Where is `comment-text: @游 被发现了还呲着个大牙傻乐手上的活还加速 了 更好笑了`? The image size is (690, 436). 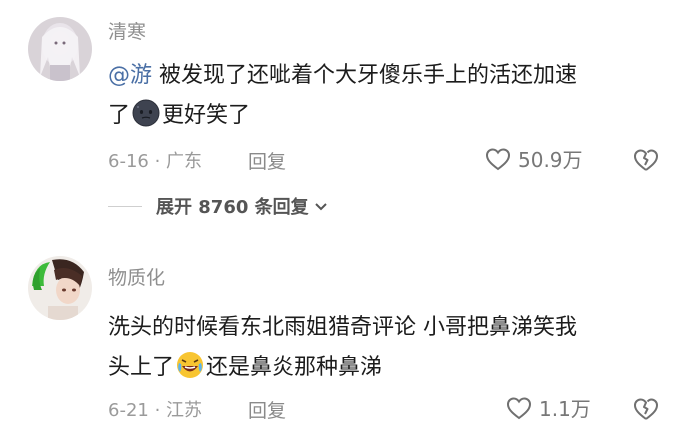 comment-text: @游 被发现了还呲着个大牙傻乐手上的活还加速 了 更好笑了 is located at coordinates (388, 96).